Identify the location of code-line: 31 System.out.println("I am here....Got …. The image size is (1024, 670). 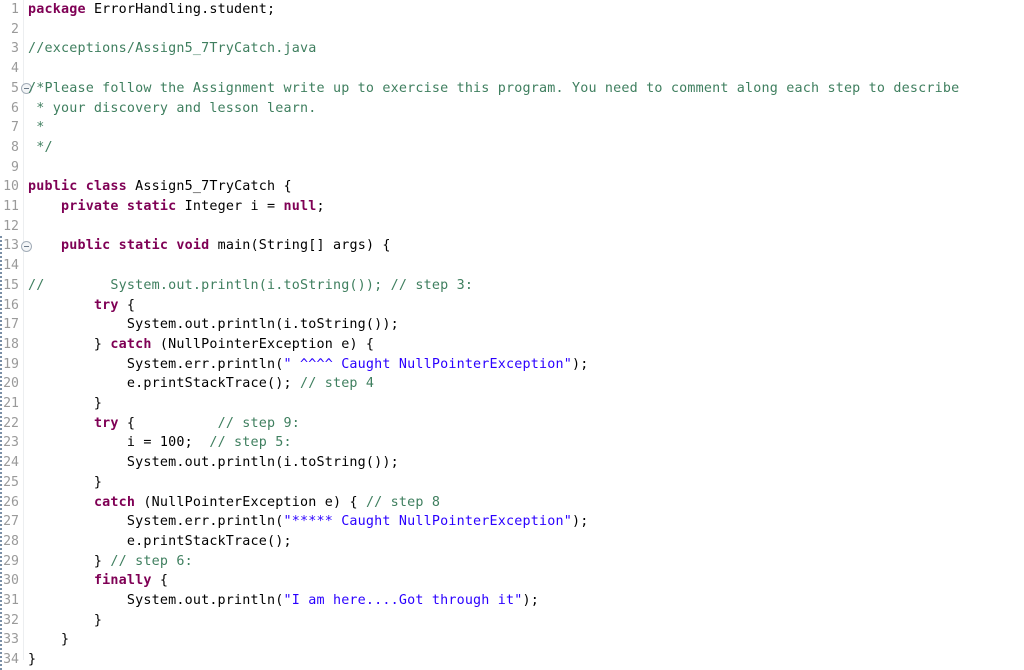
(512, 601).